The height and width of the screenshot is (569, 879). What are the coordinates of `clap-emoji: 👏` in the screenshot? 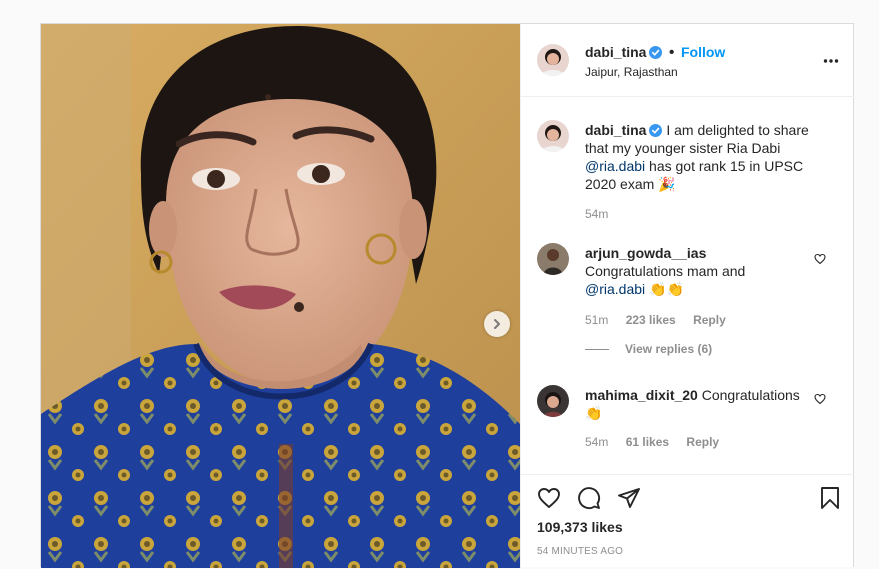 It's located at (594, 413).